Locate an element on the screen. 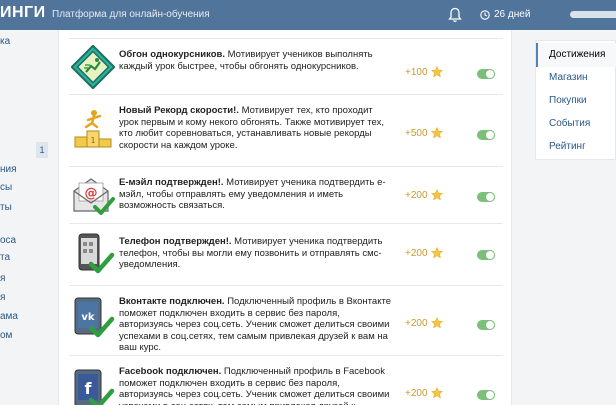 The image size is (616, 405). achievement-title: Вконтакте подключен. is located at coordinates (172, 301).